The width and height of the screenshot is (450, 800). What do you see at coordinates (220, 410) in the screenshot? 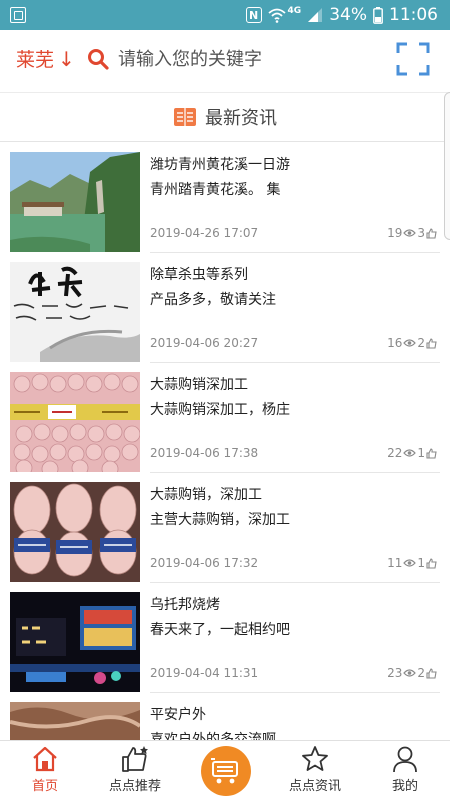
I see `news-summary: 大蒜购销深加工，杨庄` at bounding box center [220, 410].